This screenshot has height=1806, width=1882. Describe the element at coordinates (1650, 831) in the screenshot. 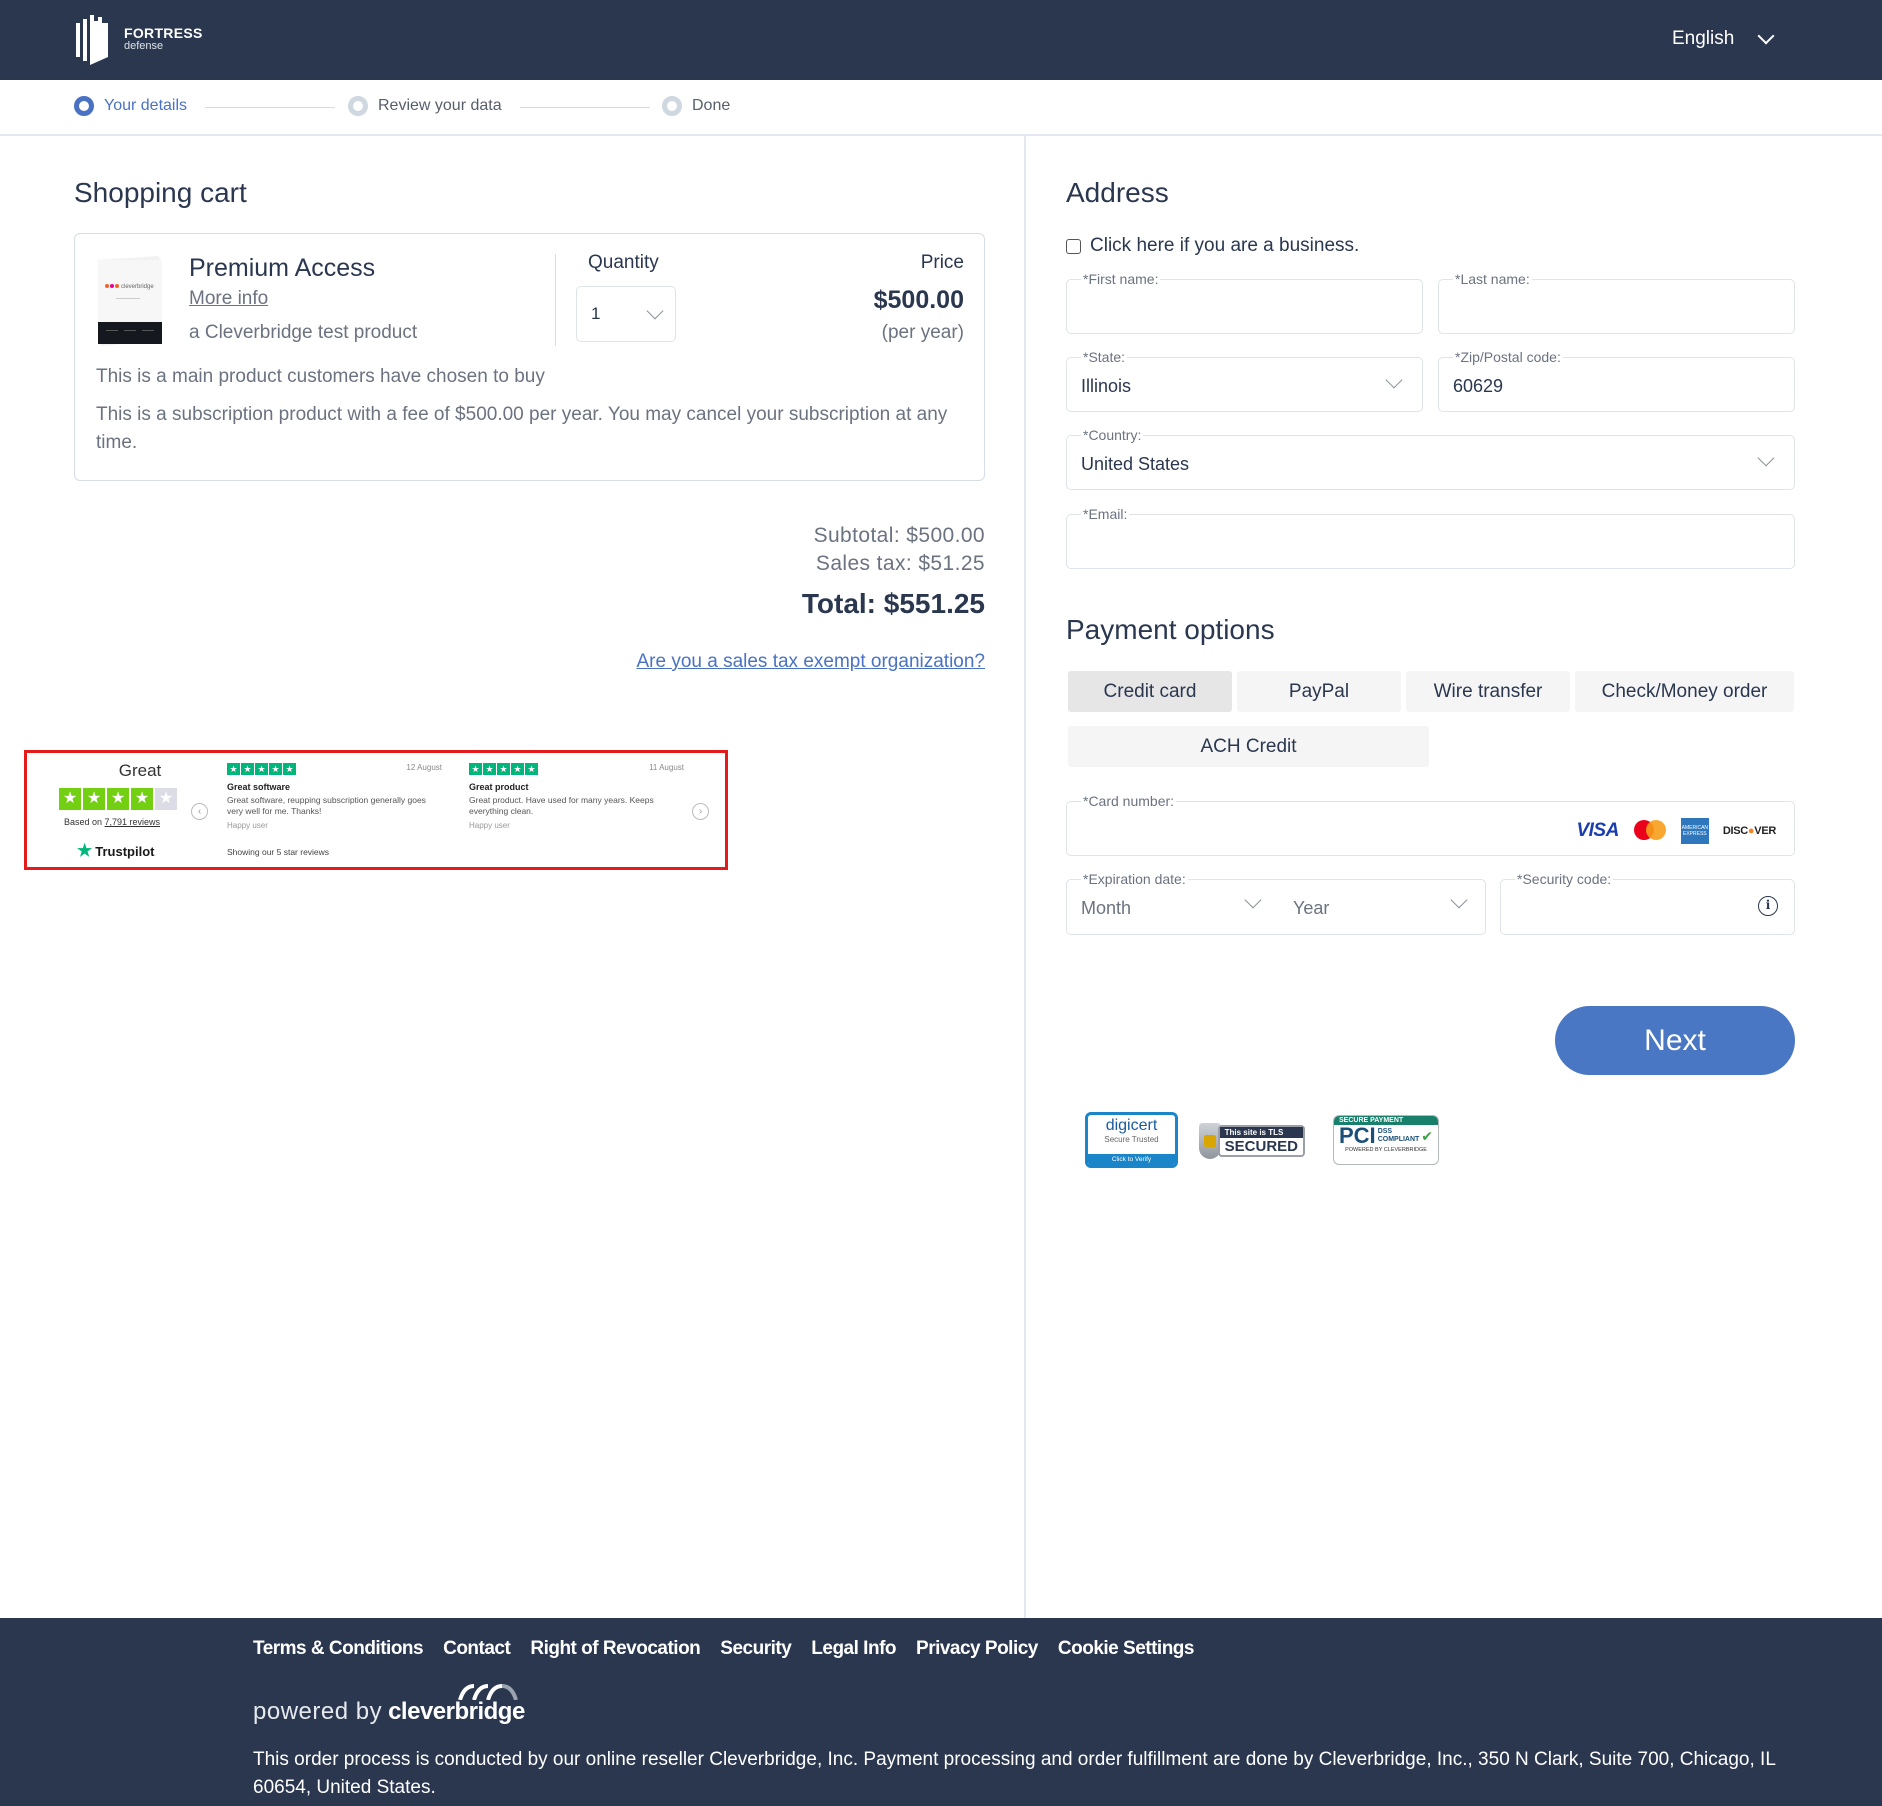

I see `mastercard-icon` at that location.